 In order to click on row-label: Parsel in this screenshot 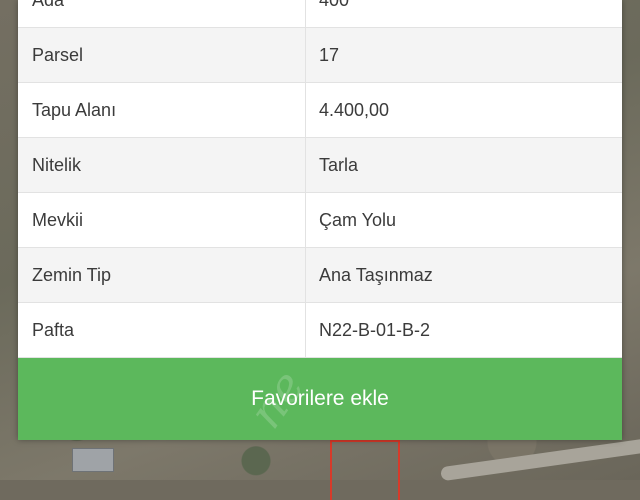, I will do `click(58, 55)`.